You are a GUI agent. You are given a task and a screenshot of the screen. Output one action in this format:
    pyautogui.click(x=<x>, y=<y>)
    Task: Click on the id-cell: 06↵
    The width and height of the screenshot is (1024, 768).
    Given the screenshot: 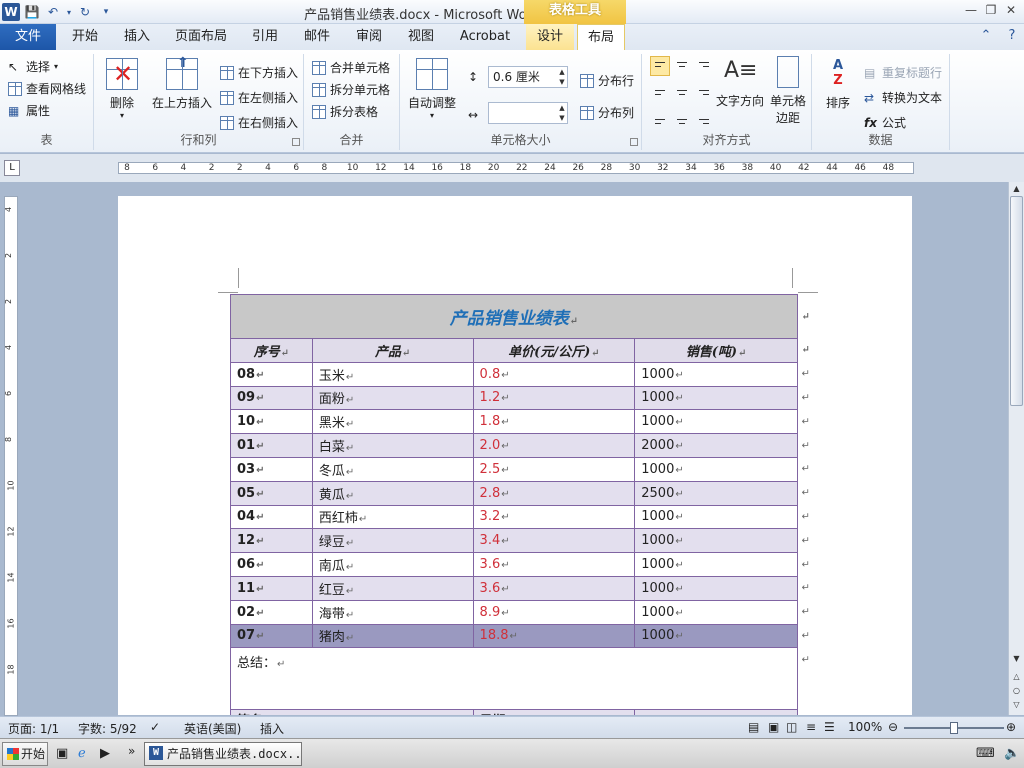 What is the action you would take?
    pyautogui.click(x=271, y=564)
    